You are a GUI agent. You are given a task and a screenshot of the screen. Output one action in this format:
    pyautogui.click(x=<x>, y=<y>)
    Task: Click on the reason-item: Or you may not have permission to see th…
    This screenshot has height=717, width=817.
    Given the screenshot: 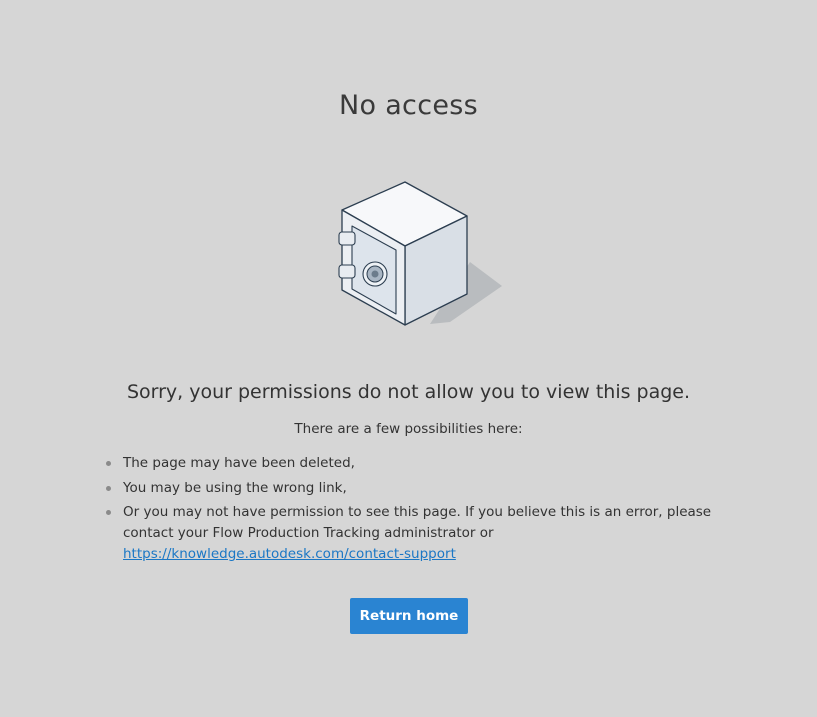 What is the action you would take?
    pyautogui.click(x=414, y=533)
    